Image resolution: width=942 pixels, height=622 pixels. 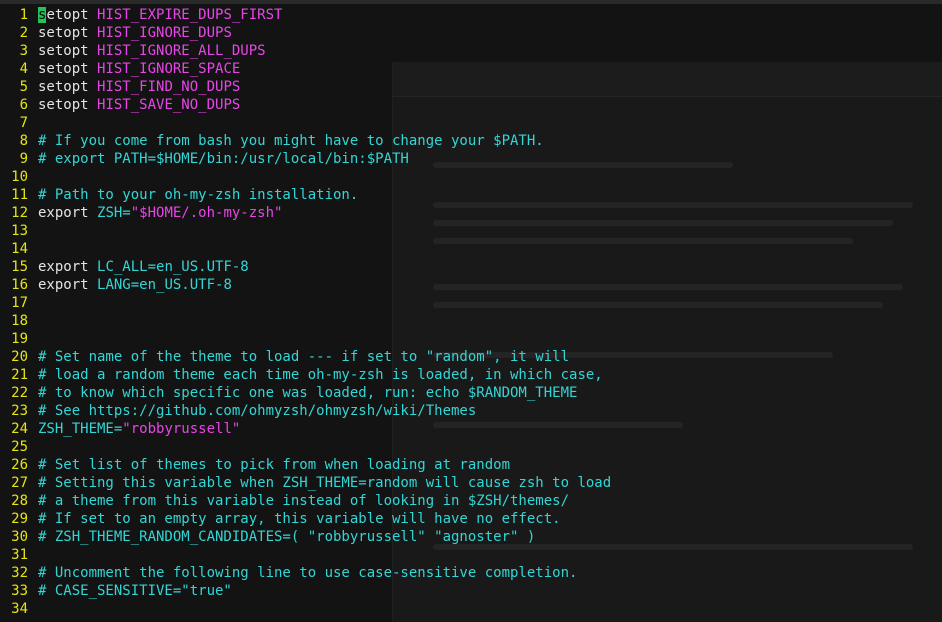 I want to click on code-text: ZSH_THEME="robbyrussell", so click(x=490, y=429).